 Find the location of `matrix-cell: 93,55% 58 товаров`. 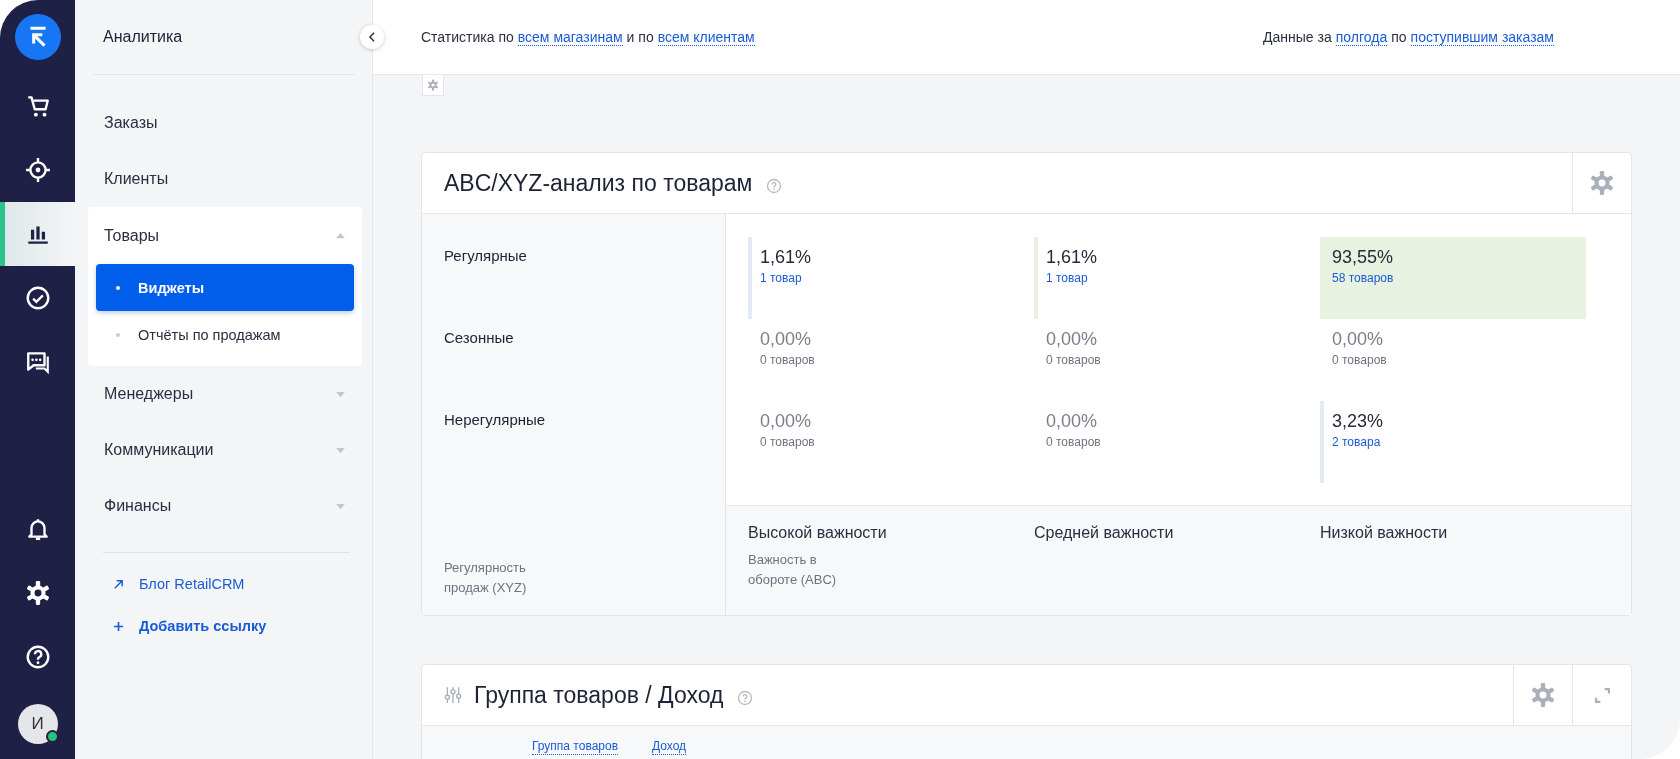

matrix-cell: 93,55% 58 товаров is located at coordinates (1453, 278).